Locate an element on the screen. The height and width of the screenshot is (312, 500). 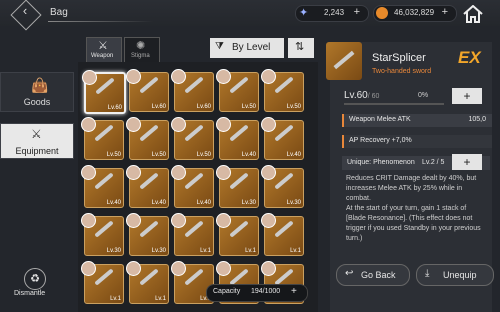
sort-by-level-dropdown: ⧩ By Level is located at coordinates (247, 48).